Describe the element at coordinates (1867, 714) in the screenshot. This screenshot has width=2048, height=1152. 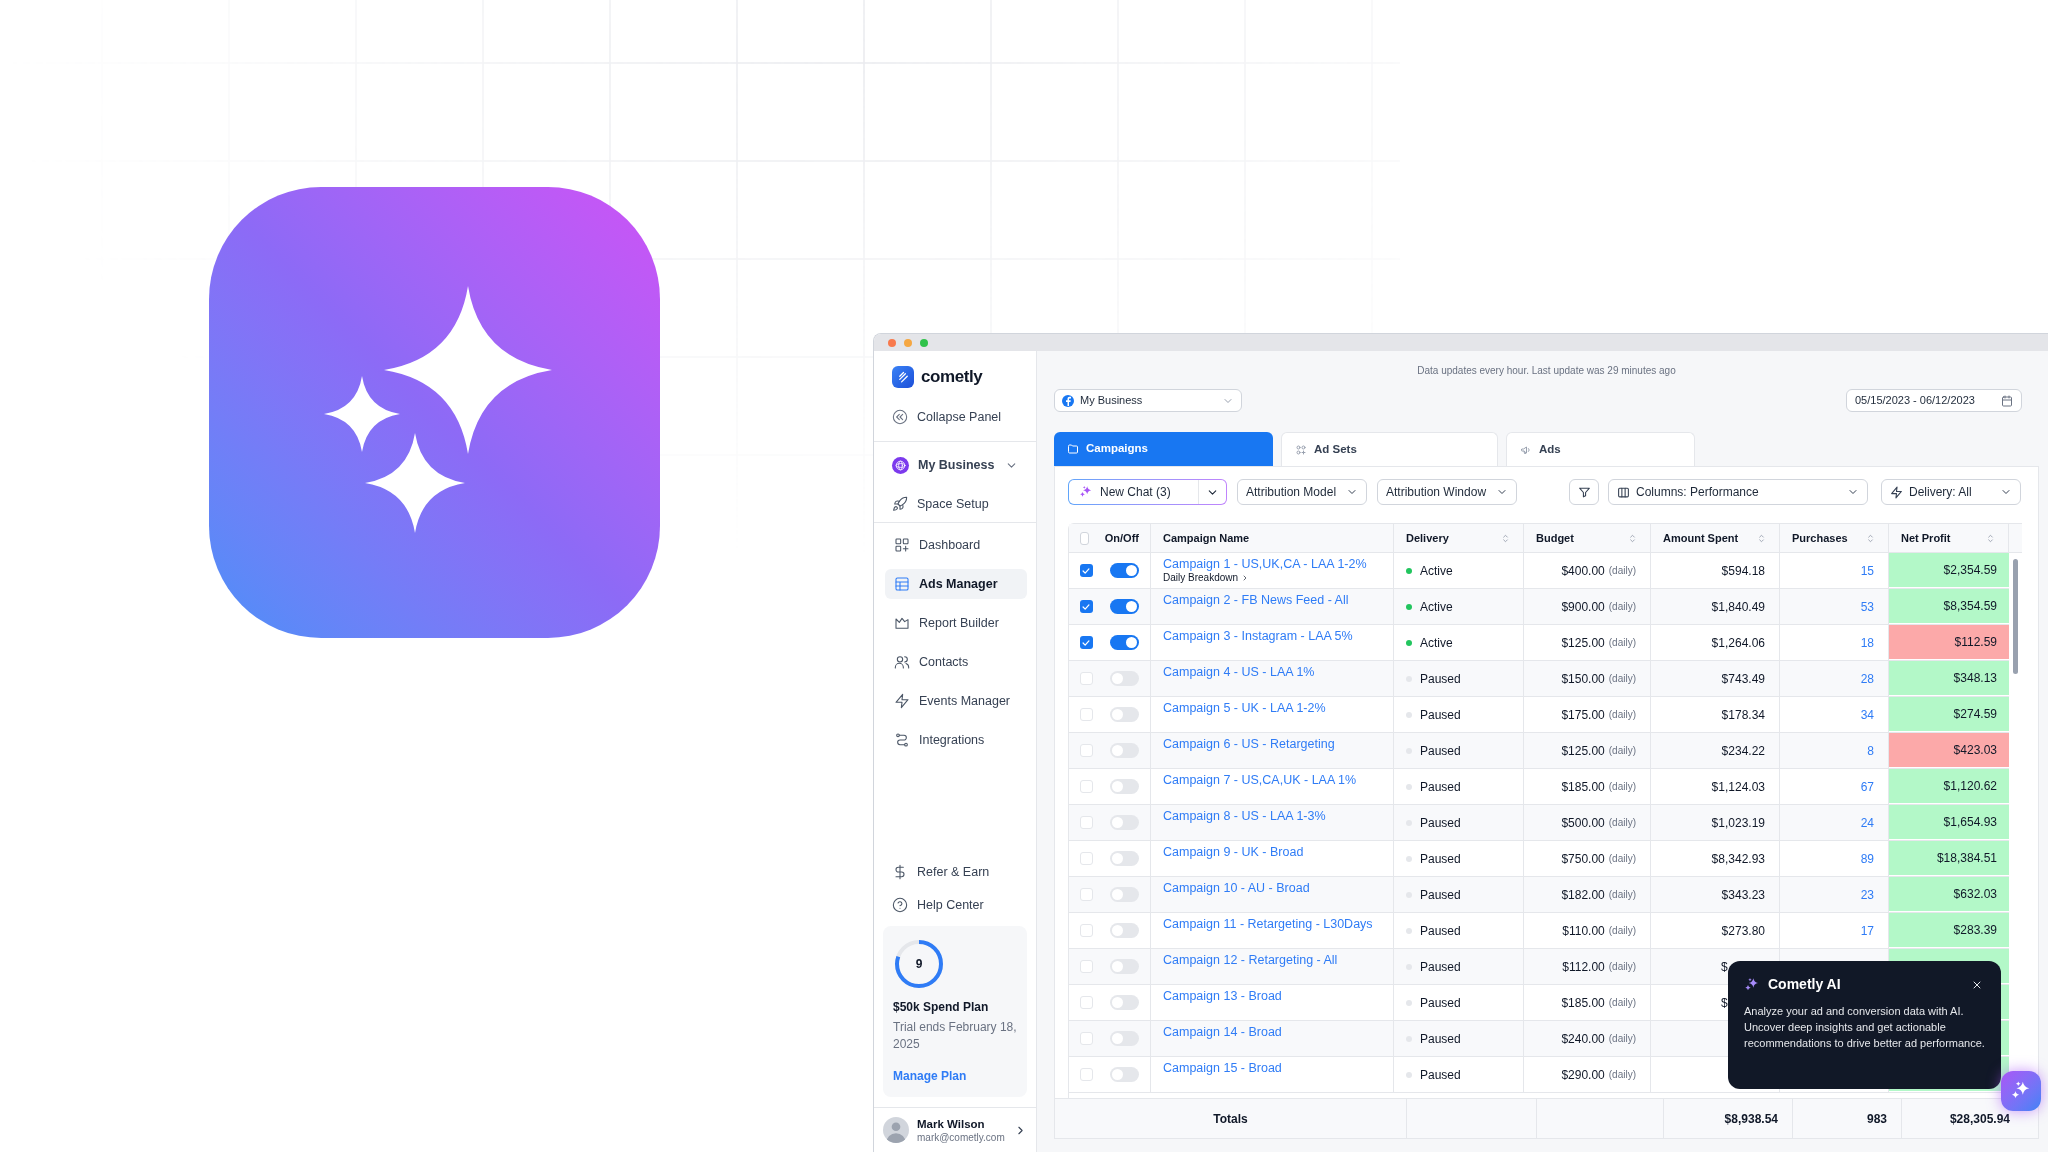
I see `purchase-count: 34` at that location.